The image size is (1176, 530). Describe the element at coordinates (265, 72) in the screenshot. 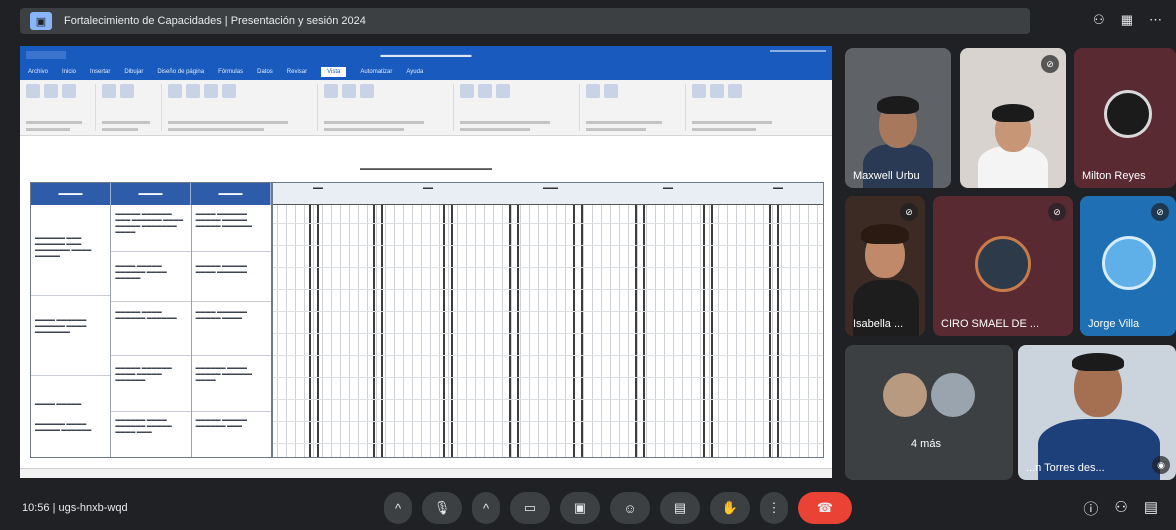

I see `ribbon-tab: Datos` at that location.